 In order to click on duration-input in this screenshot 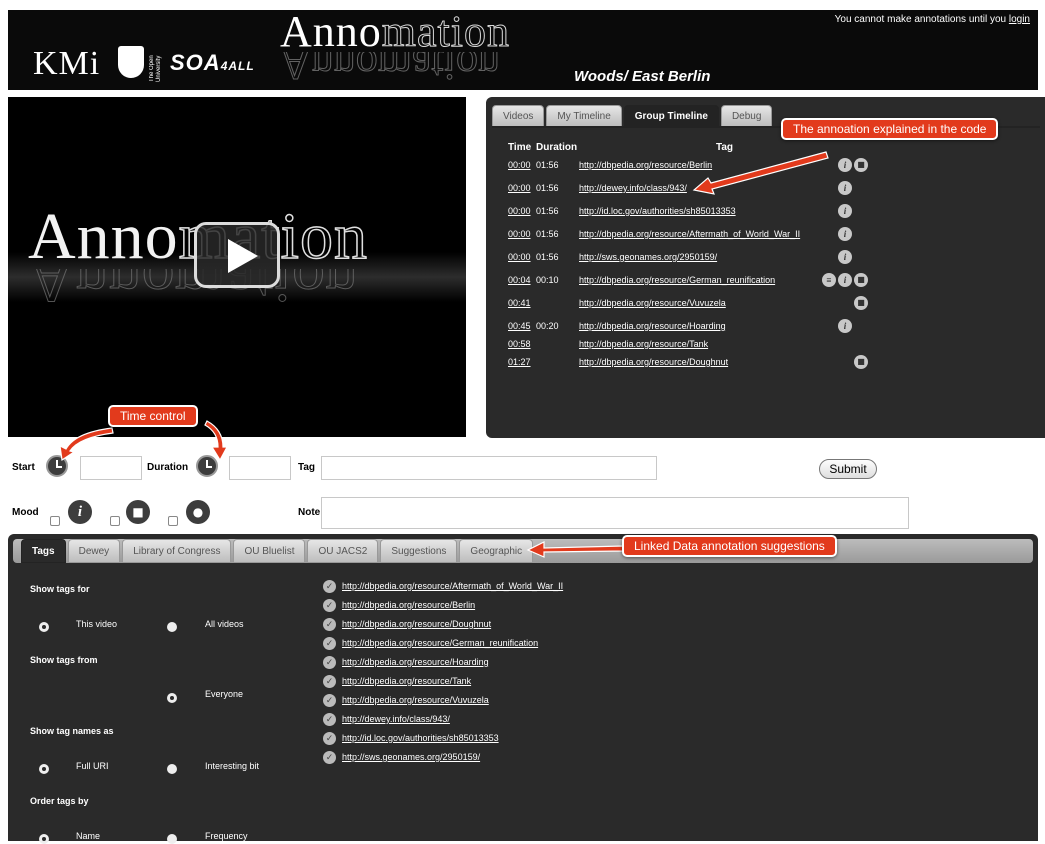, I will do `click(260, 468)`.